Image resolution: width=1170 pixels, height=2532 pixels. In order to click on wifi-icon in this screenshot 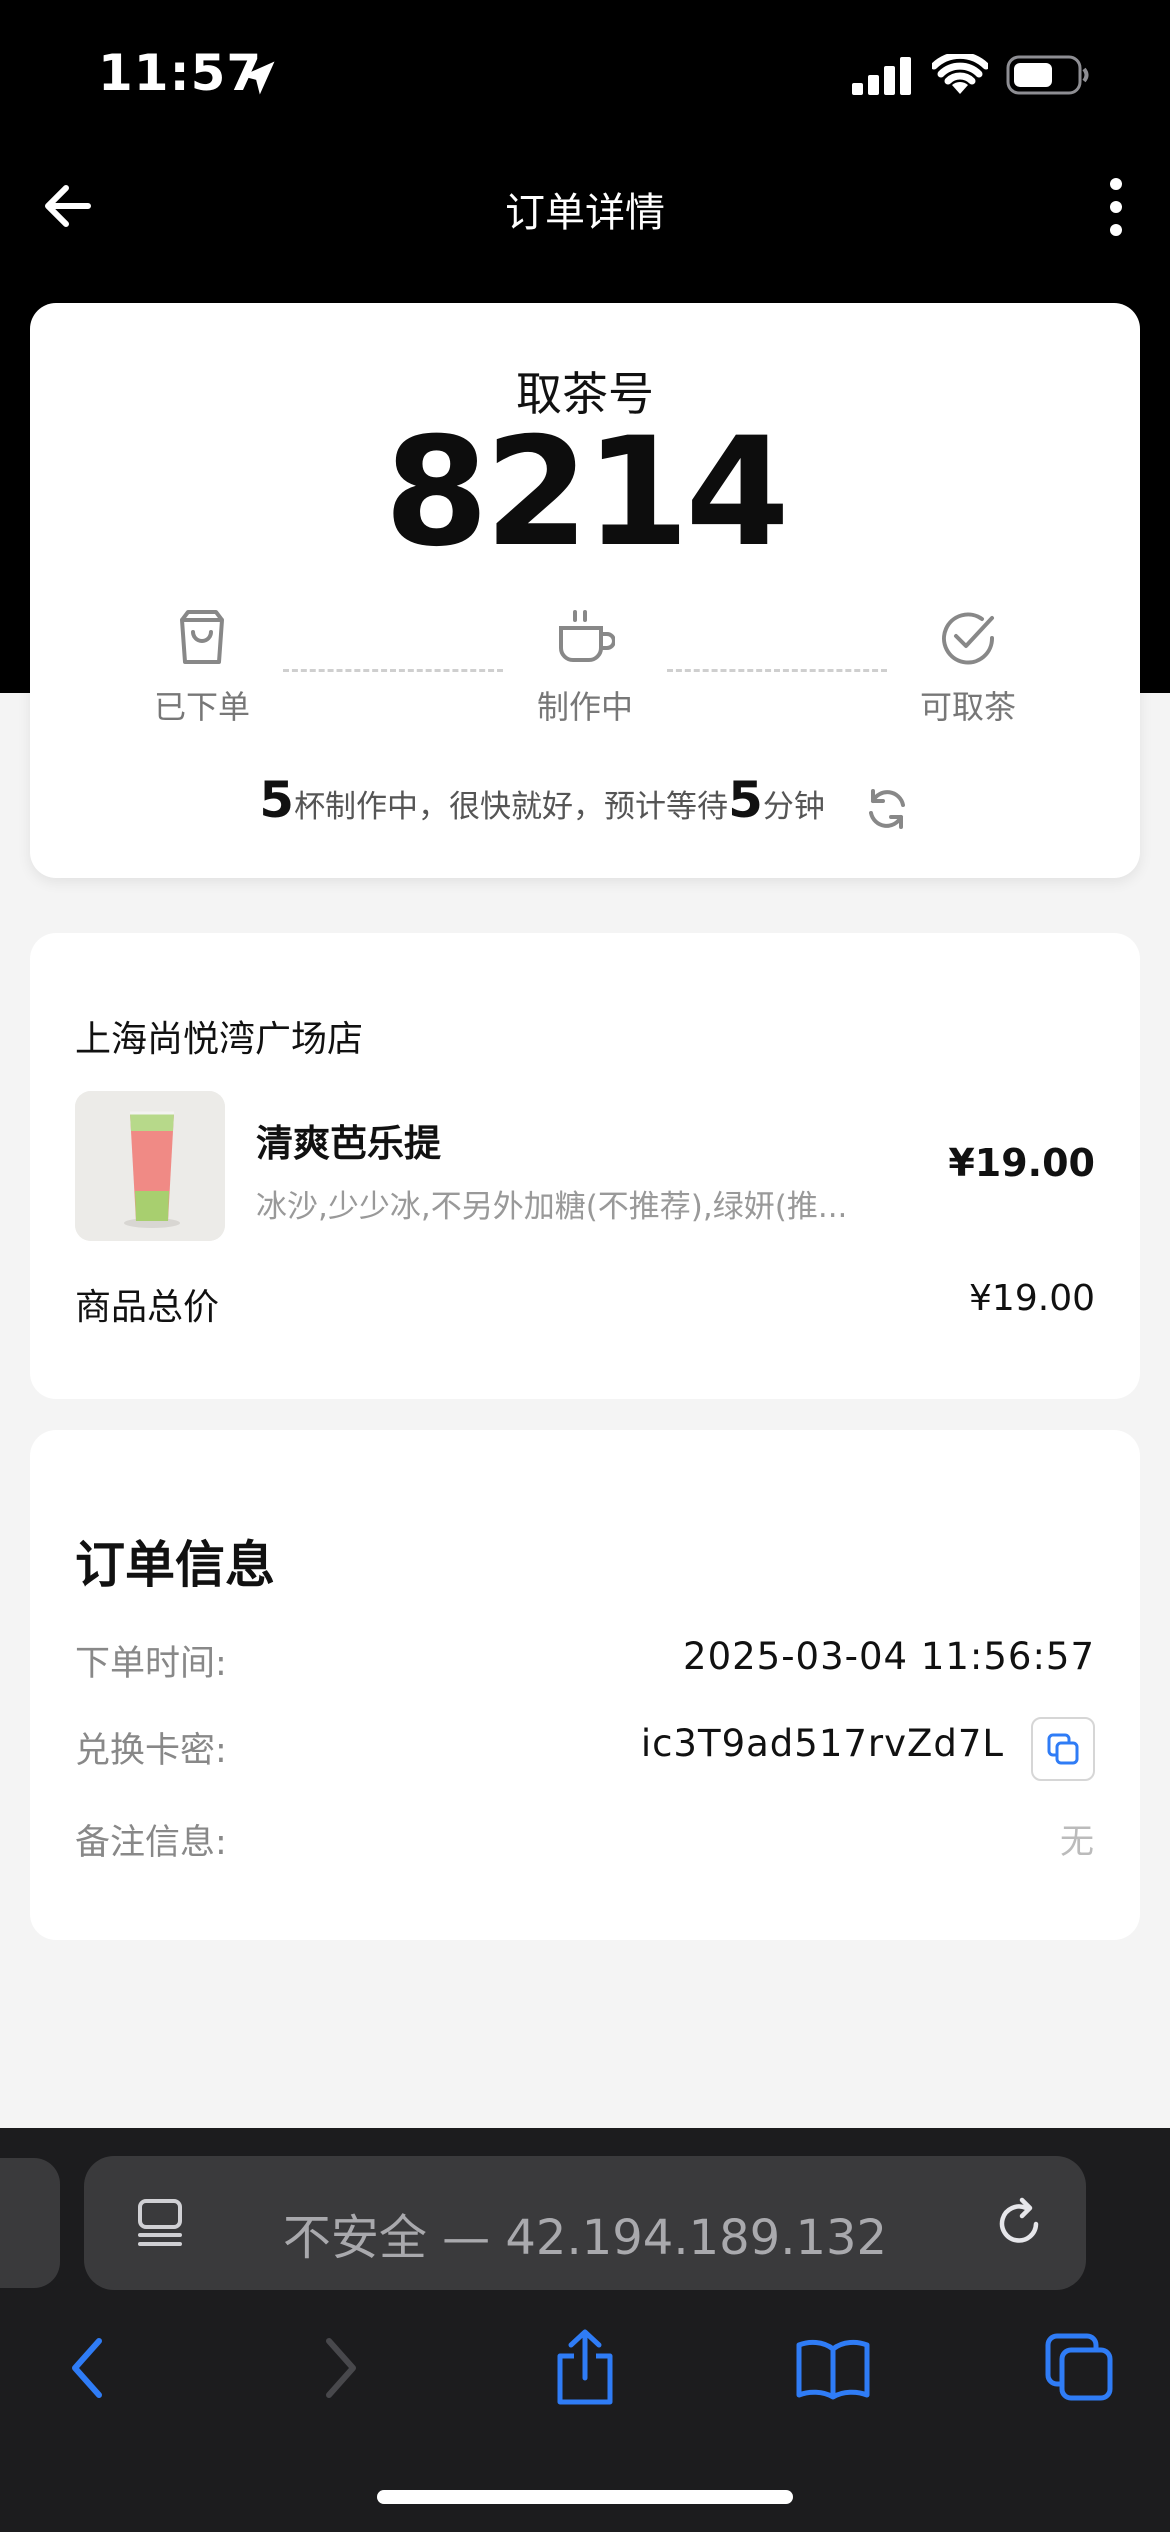, I will do `click(960, 74)`.